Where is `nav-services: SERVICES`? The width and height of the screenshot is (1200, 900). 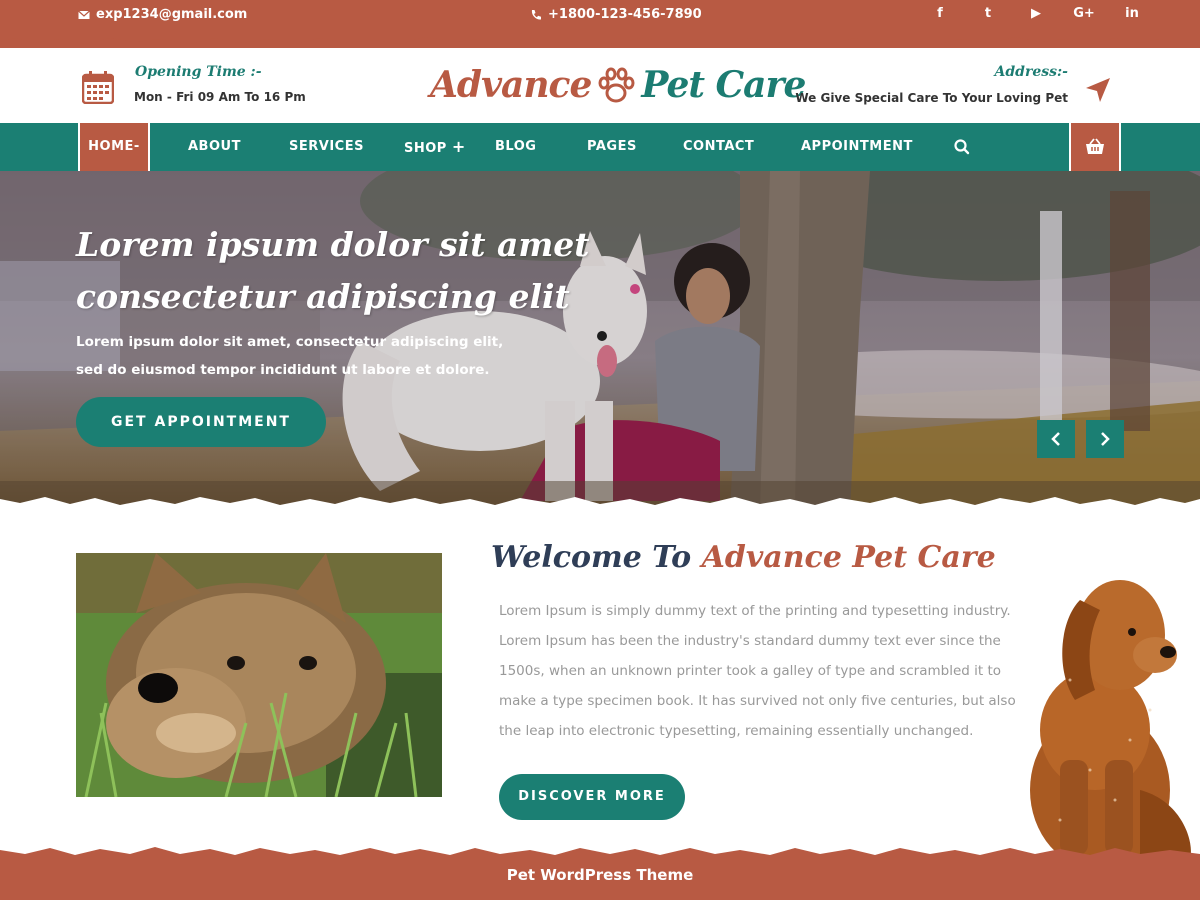
nav-services: SERVICES is located at coordinates (326, 147).